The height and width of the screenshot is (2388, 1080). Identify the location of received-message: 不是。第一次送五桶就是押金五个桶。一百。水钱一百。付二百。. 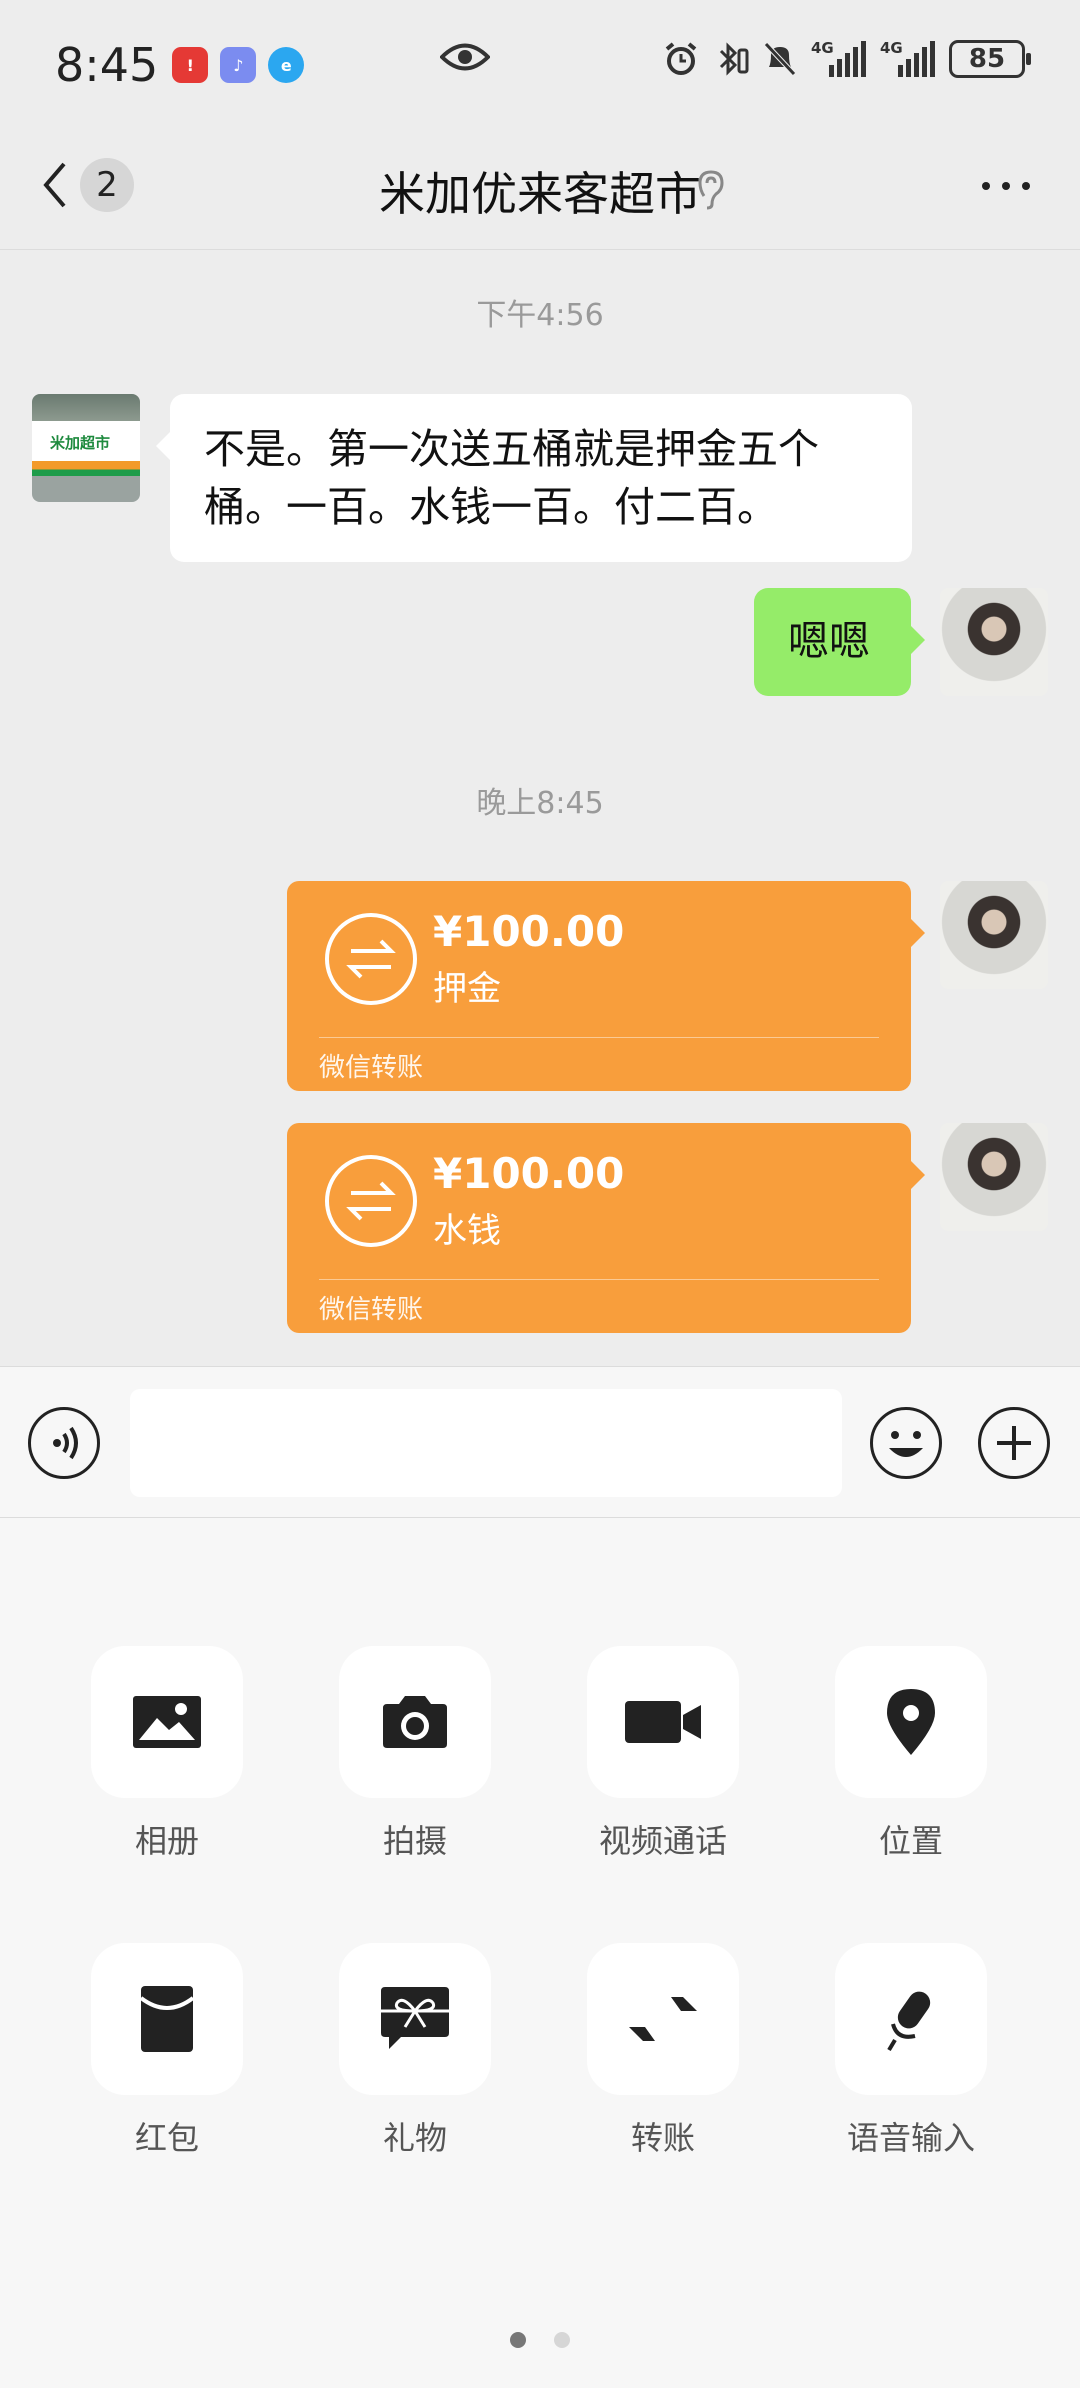
(534, 478).